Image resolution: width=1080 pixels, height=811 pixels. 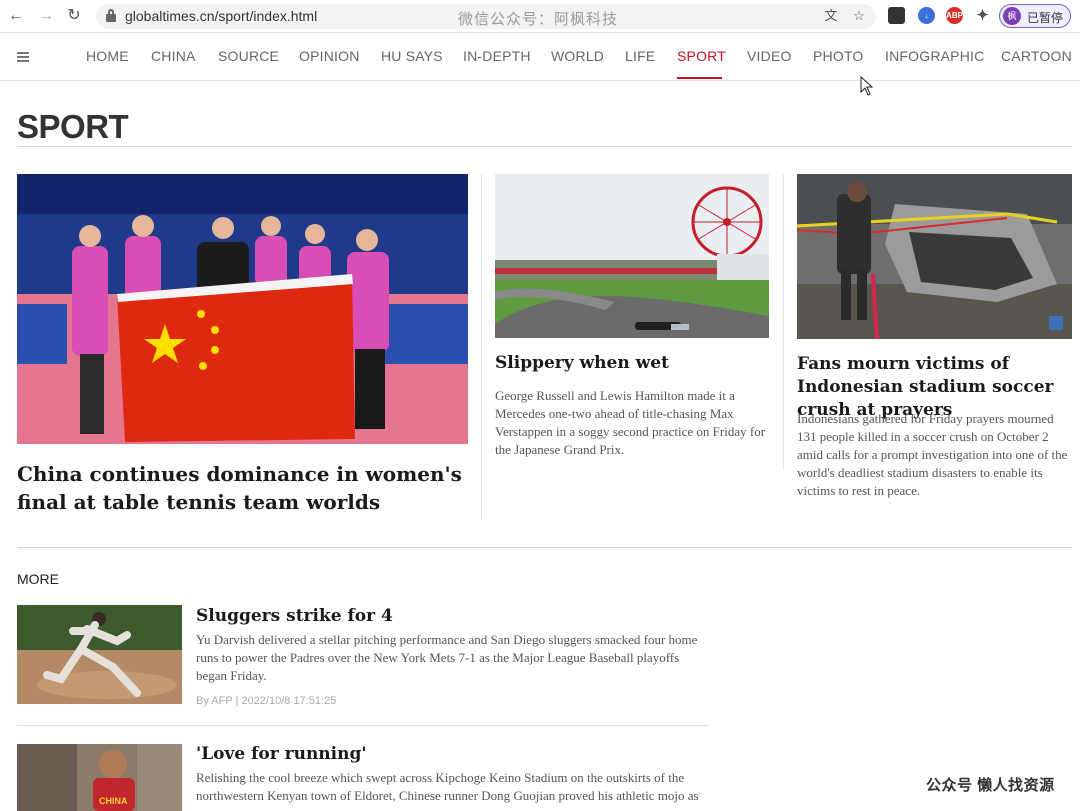 I want to click on nav-life: LIFE, so click(x=640, y=56).